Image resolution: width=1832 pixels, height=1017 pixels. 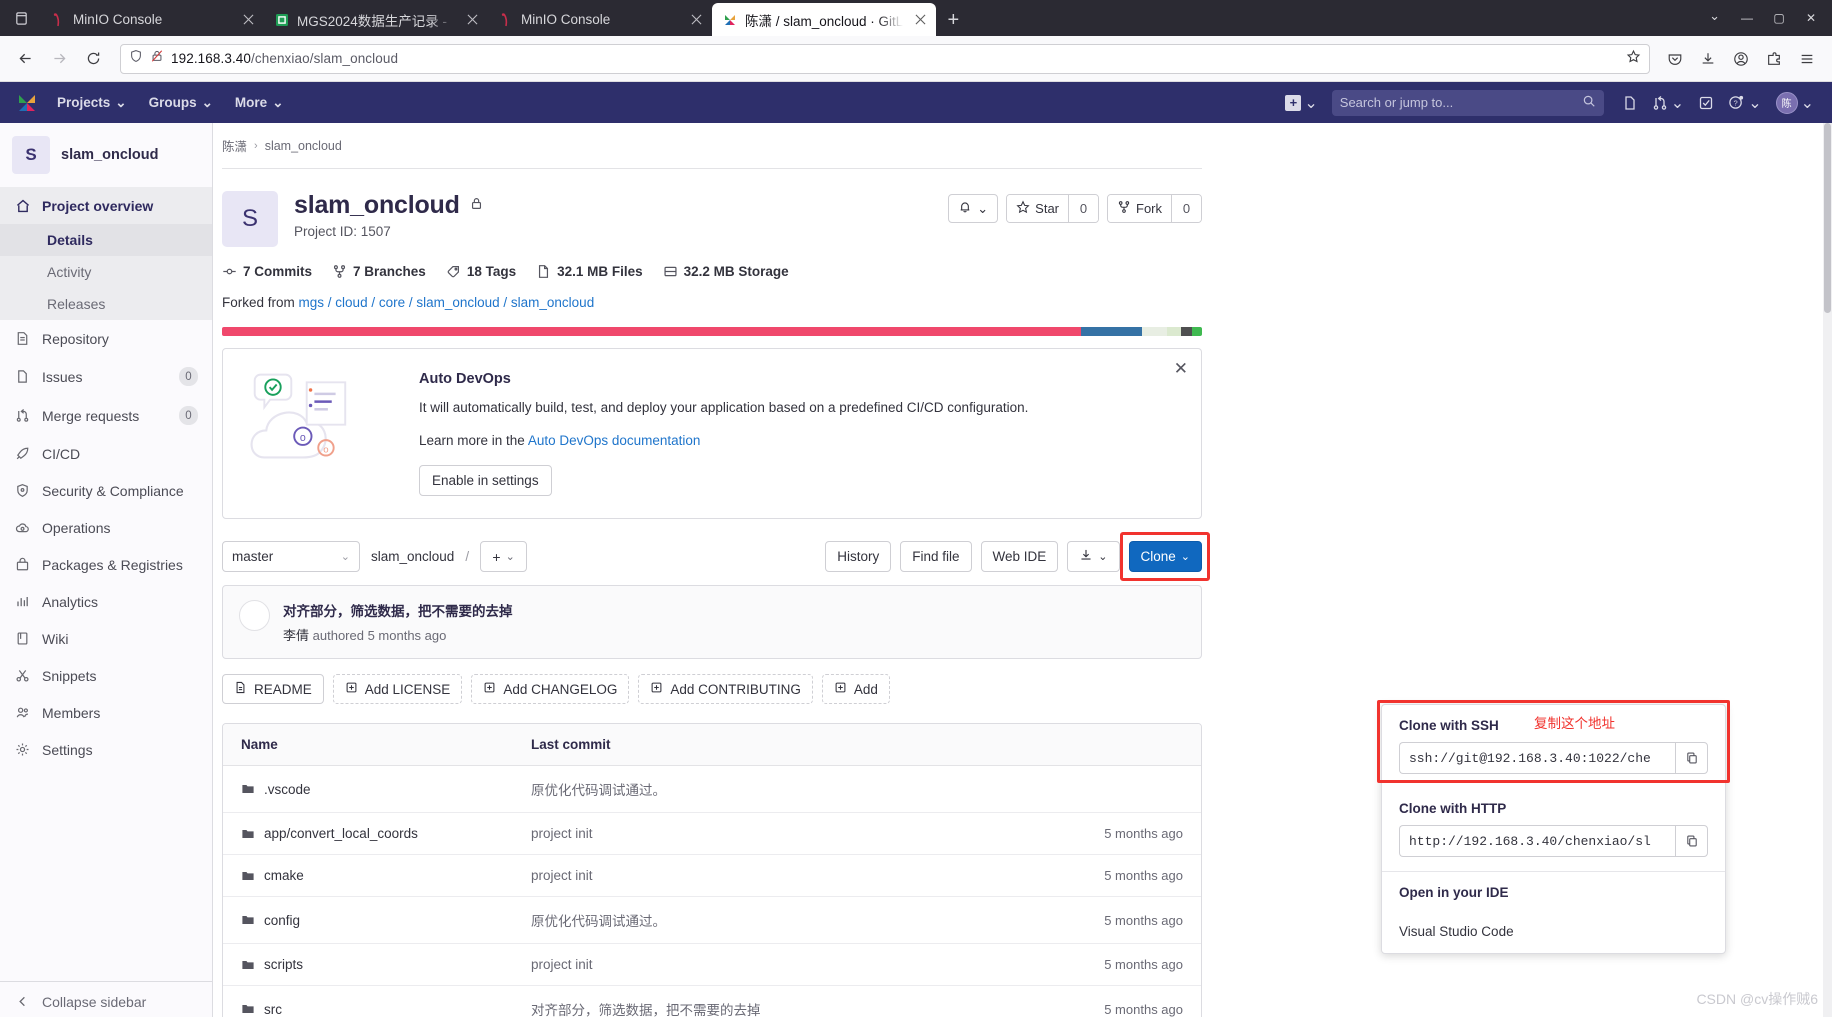 I want to click on tab-list-icon, so click(x=21, y=18).